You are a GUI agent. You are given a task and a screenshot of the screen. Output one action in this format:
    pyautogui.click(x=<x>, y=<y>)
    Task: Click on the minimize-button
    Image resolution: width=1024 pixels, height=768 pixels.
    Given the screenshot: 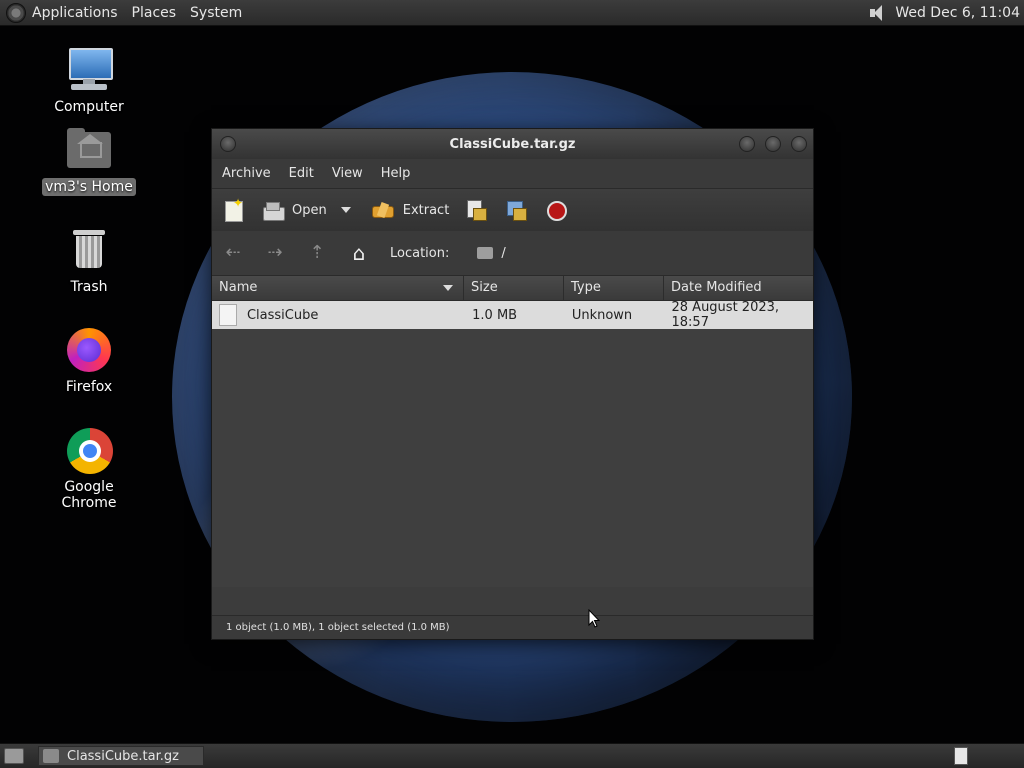 What is the action you would take?
    pyautogui.click(x=747, y=144)
    